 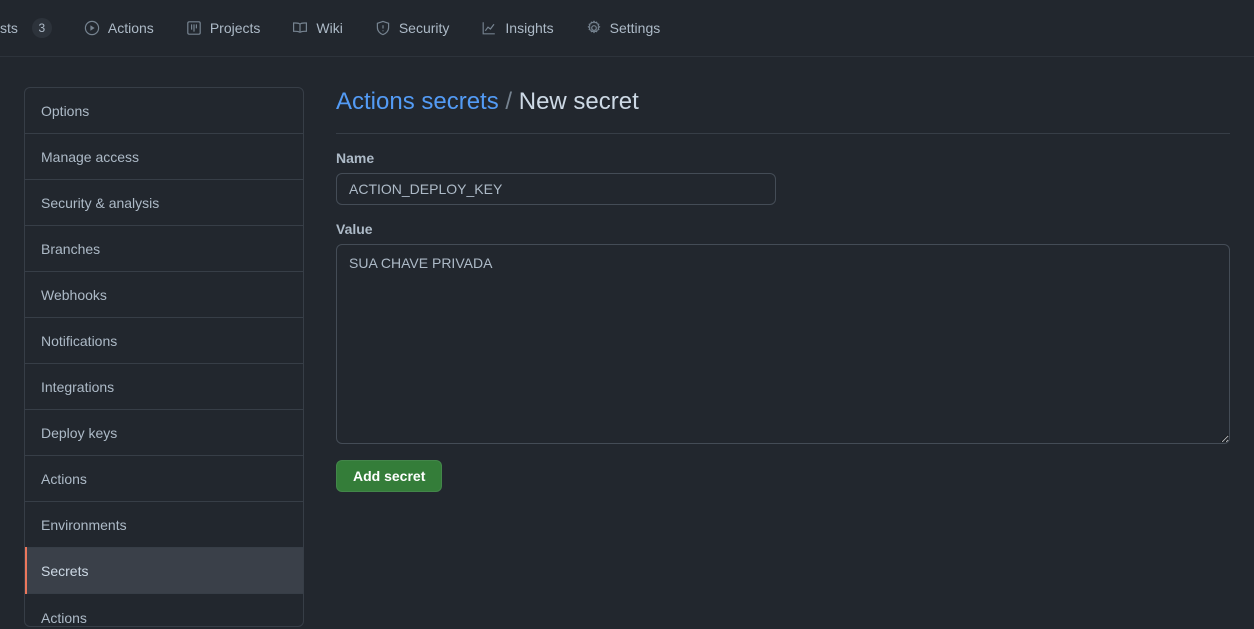 I want to click on sidebar-item-security-and-analysis: Security & analysis, so click(x=164, y=203).